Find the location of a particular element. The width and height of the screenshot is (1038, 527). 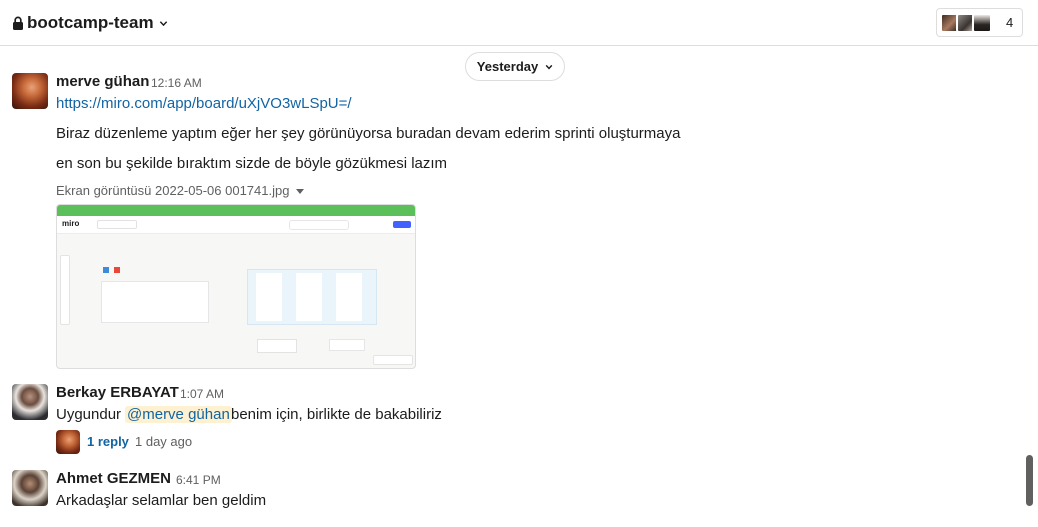

members-button: 4 is located at coordinates (979, 22).